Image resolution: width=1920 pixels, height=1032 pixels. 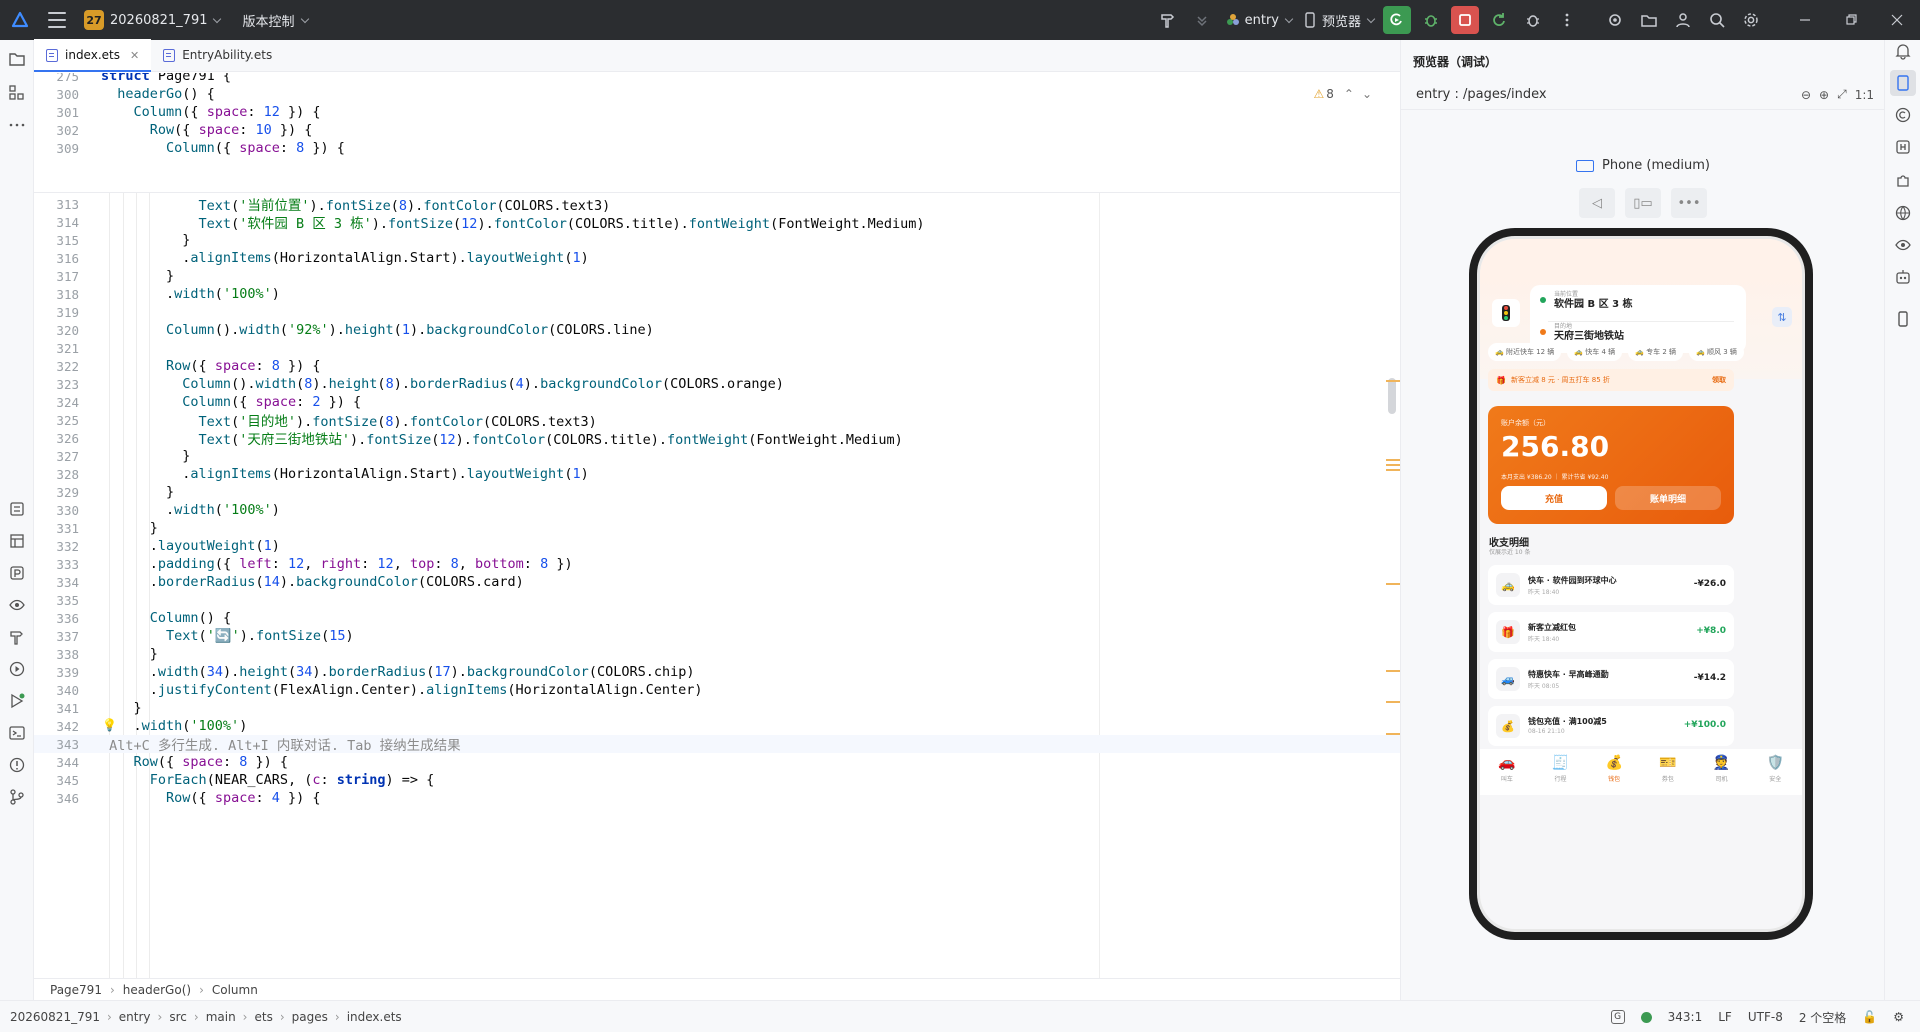 What do you see at coordinates (1611, 585) in the screenshot?
I see `transaction-row: 🚕 快车 · 软件园到环球中心 昨天 18:40 -¥26.0` at bounding box center [1611, 585].